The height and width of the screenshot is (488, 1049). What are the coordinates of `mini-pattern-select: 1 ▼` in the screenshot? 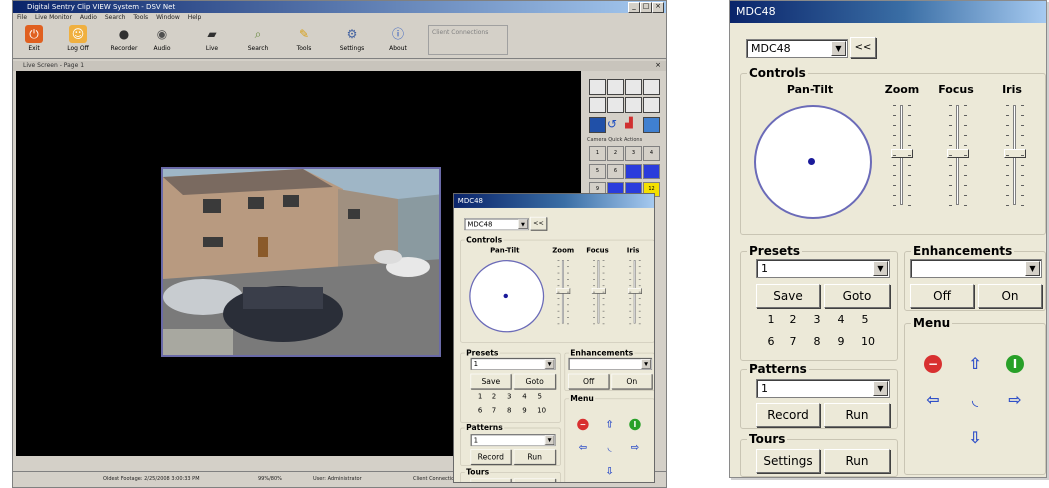 It's located at (513, 440).